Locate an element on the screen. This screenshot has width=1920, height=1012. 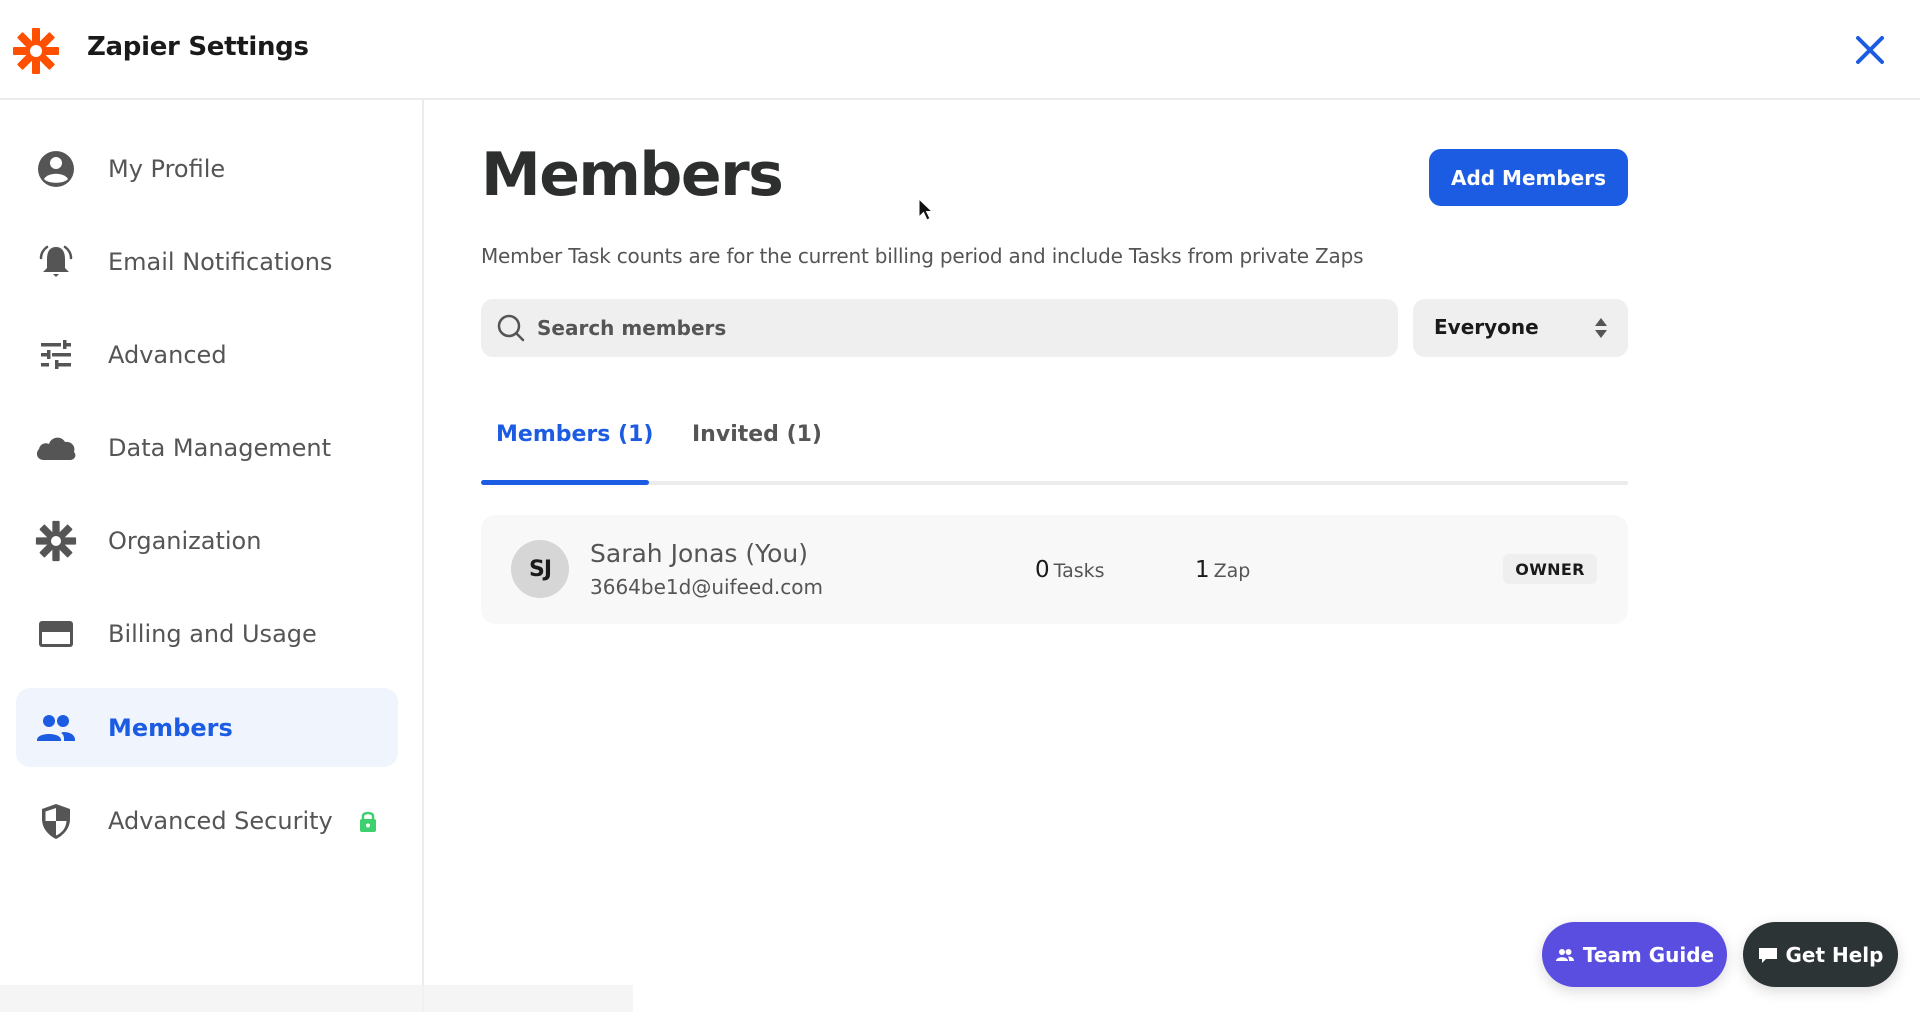
sidebar-item-label: Billing and Usage is located at coordinates (212, 633).